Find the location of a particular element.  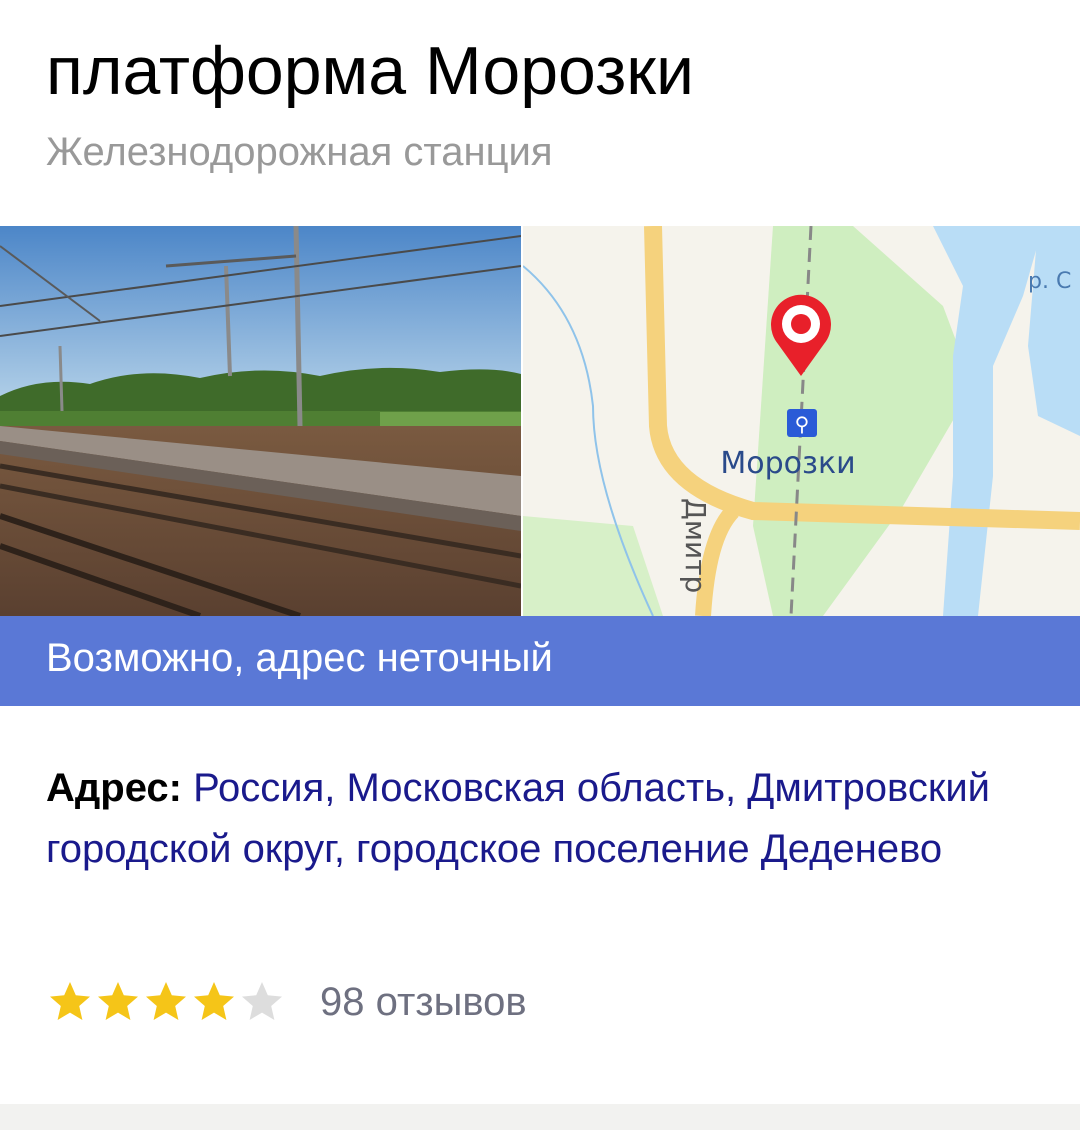

inaccurate-address-banner: Возможно, адрес неточный is located at coordinates (540, 661).